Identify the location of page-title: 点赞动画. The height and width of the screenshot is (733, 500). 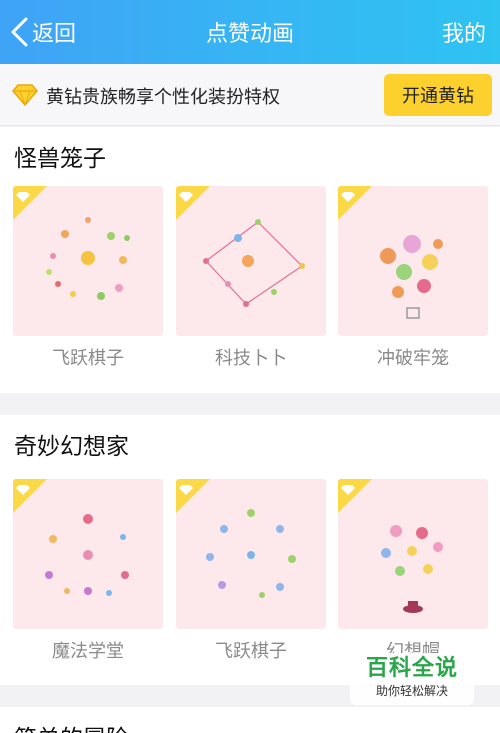
(249, 34).